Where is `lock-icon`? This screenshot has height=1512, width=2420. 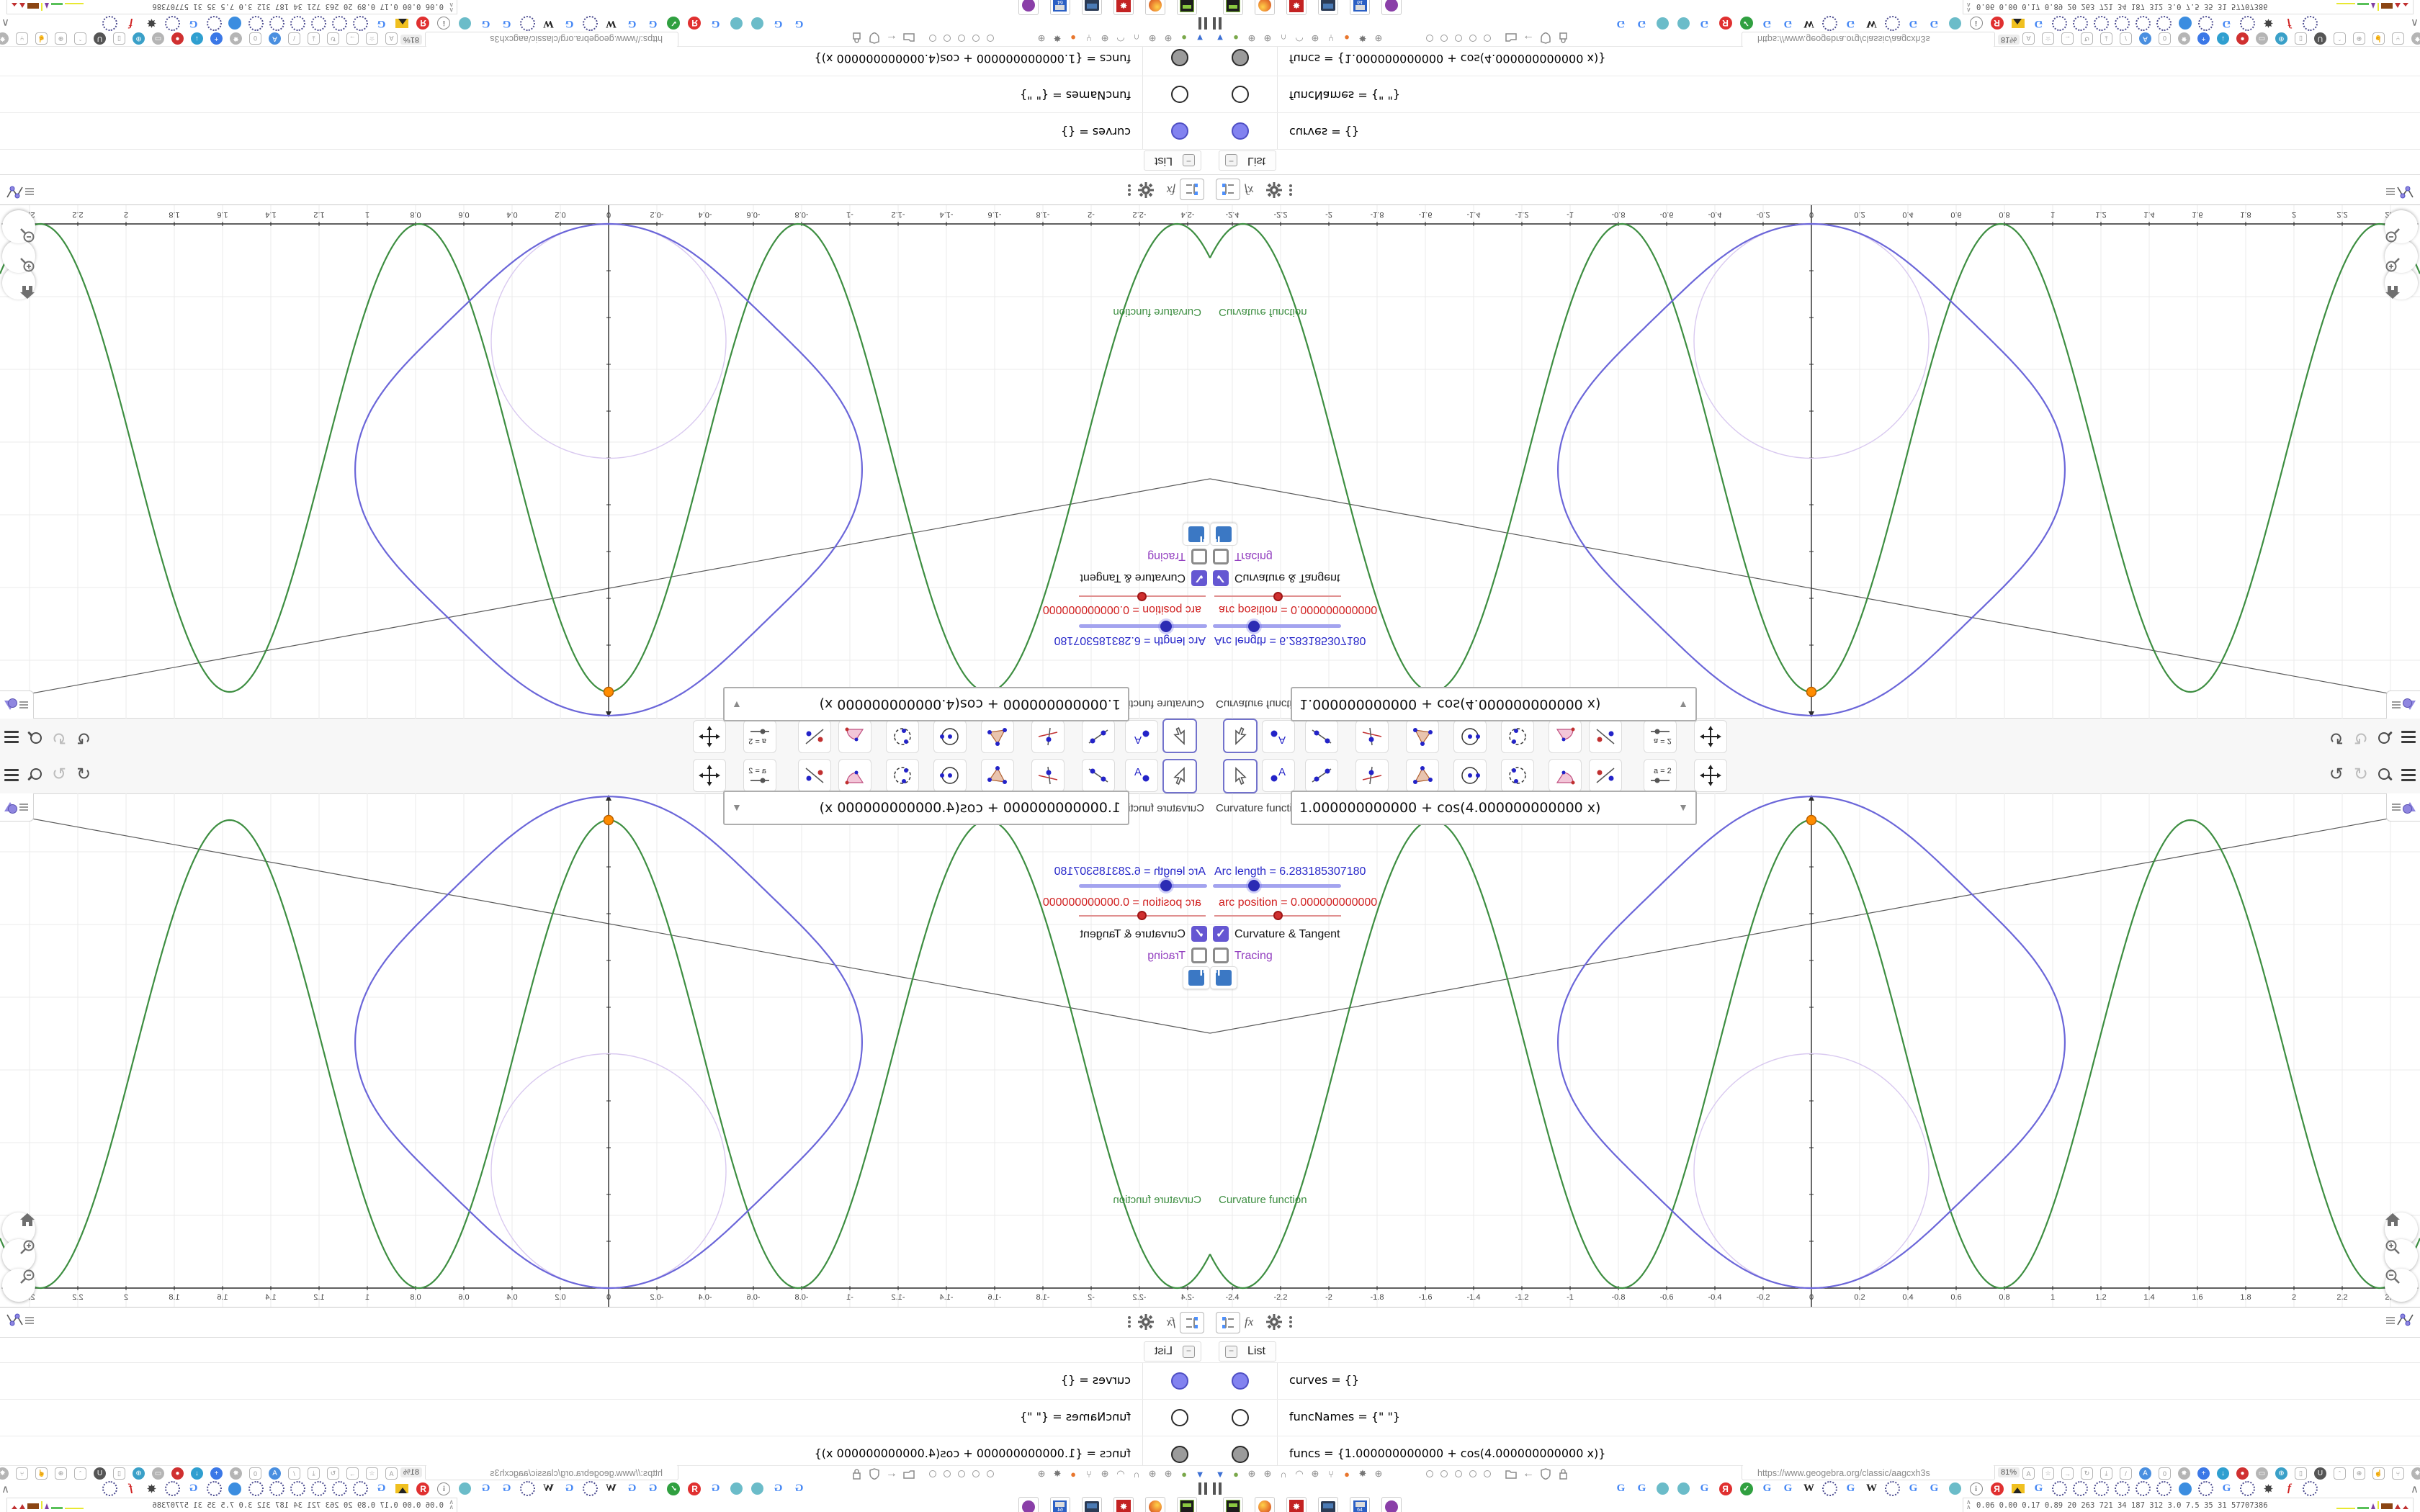
lock-icon is located at coordinates (1563, 1474).